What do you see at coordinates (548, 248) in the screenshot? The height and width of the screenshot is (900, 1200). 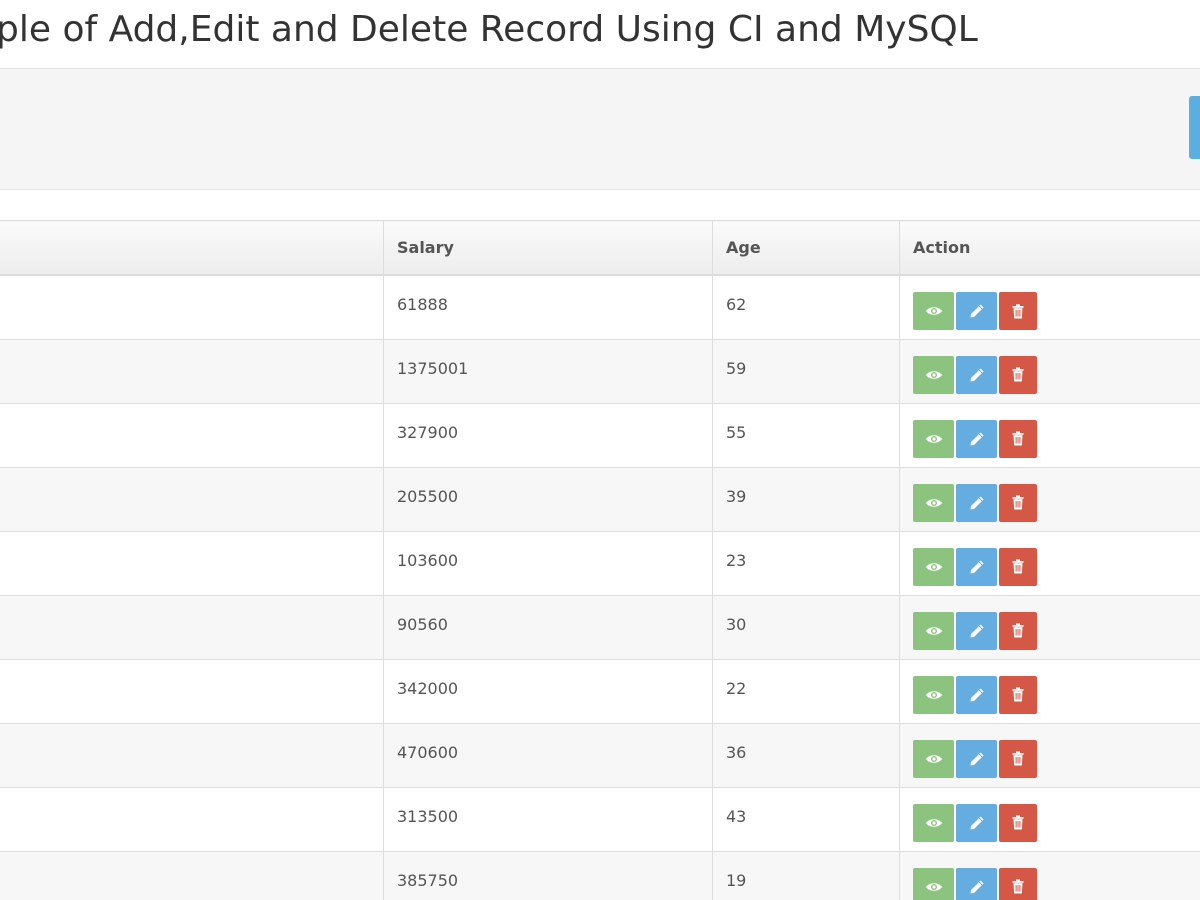 I see `column-header-salary: Salary` at bounding box center [548, 248].